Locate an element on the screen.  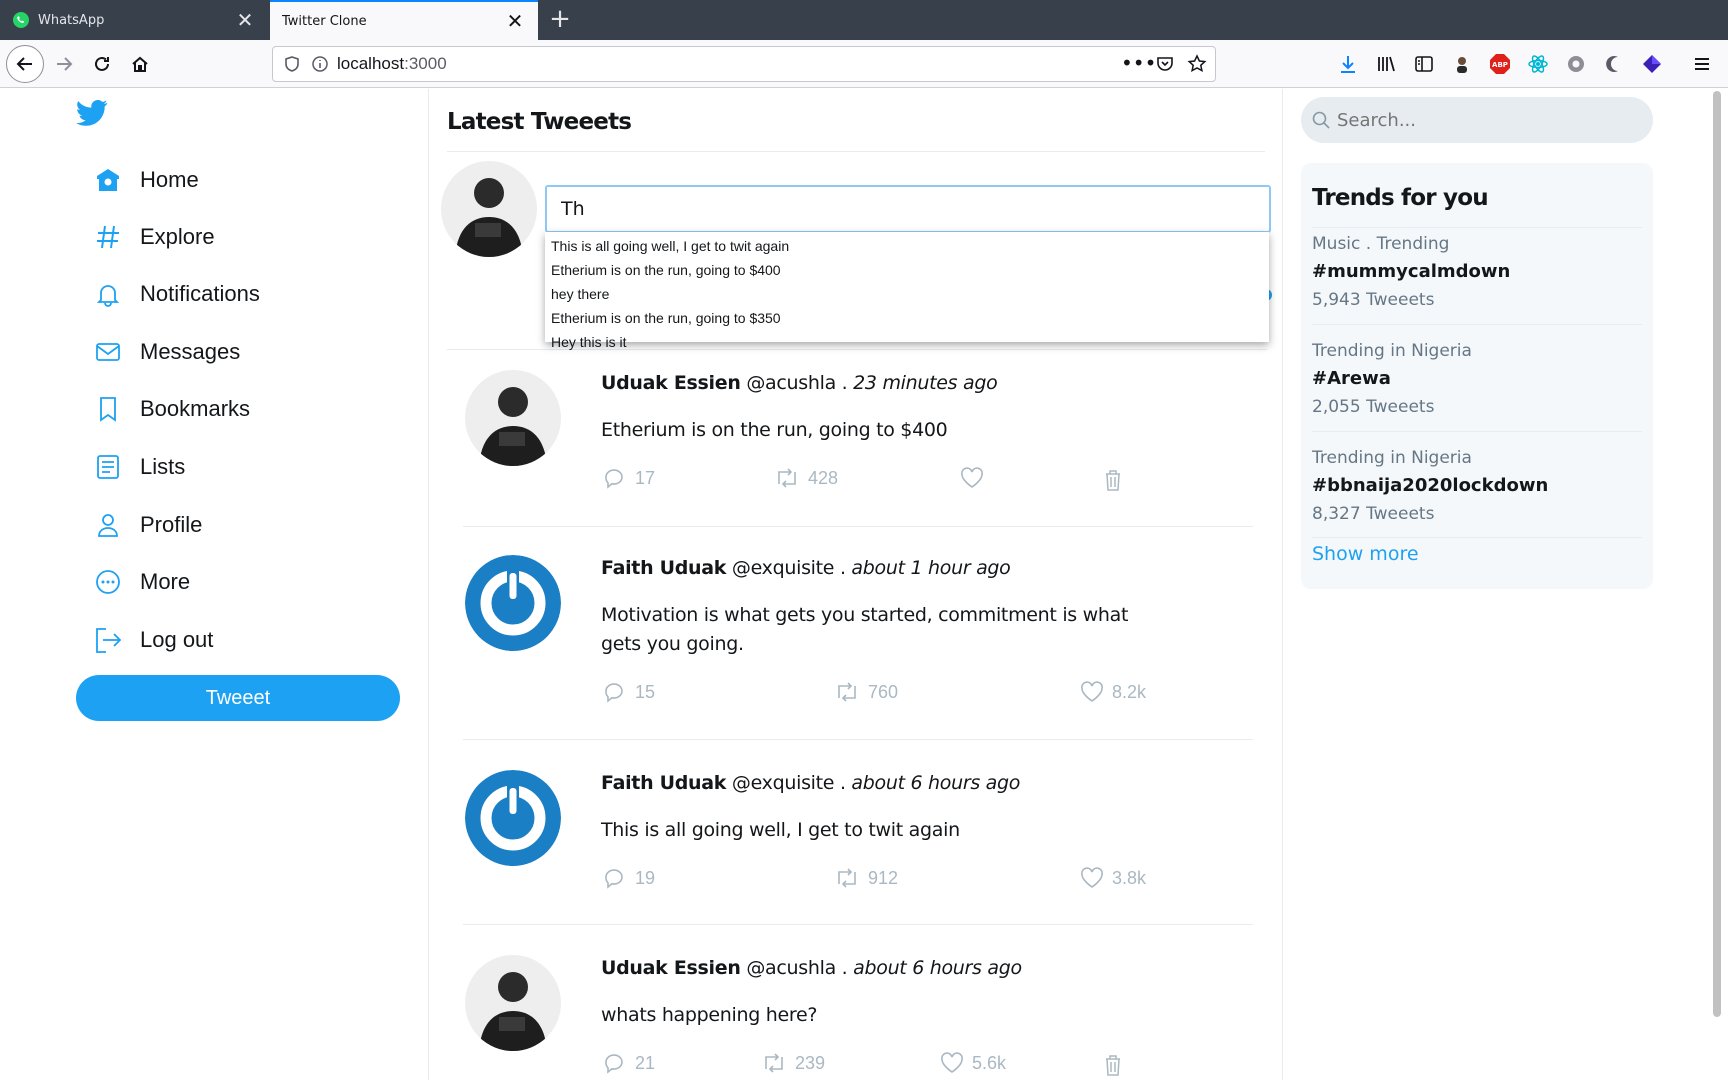
gear-extension-icon is located at coordinates (1576, 64).